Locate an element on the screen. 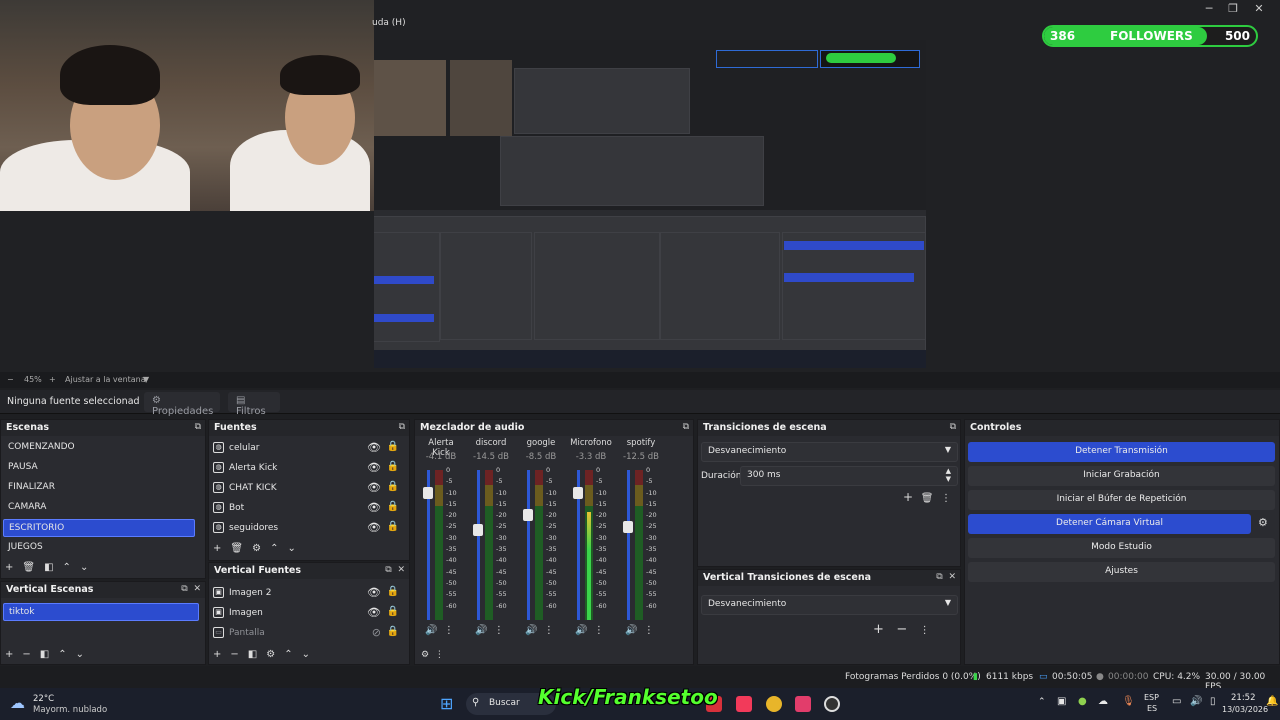  studio-mode-button: Modo Estudio is located at coordinates (1121, 548).